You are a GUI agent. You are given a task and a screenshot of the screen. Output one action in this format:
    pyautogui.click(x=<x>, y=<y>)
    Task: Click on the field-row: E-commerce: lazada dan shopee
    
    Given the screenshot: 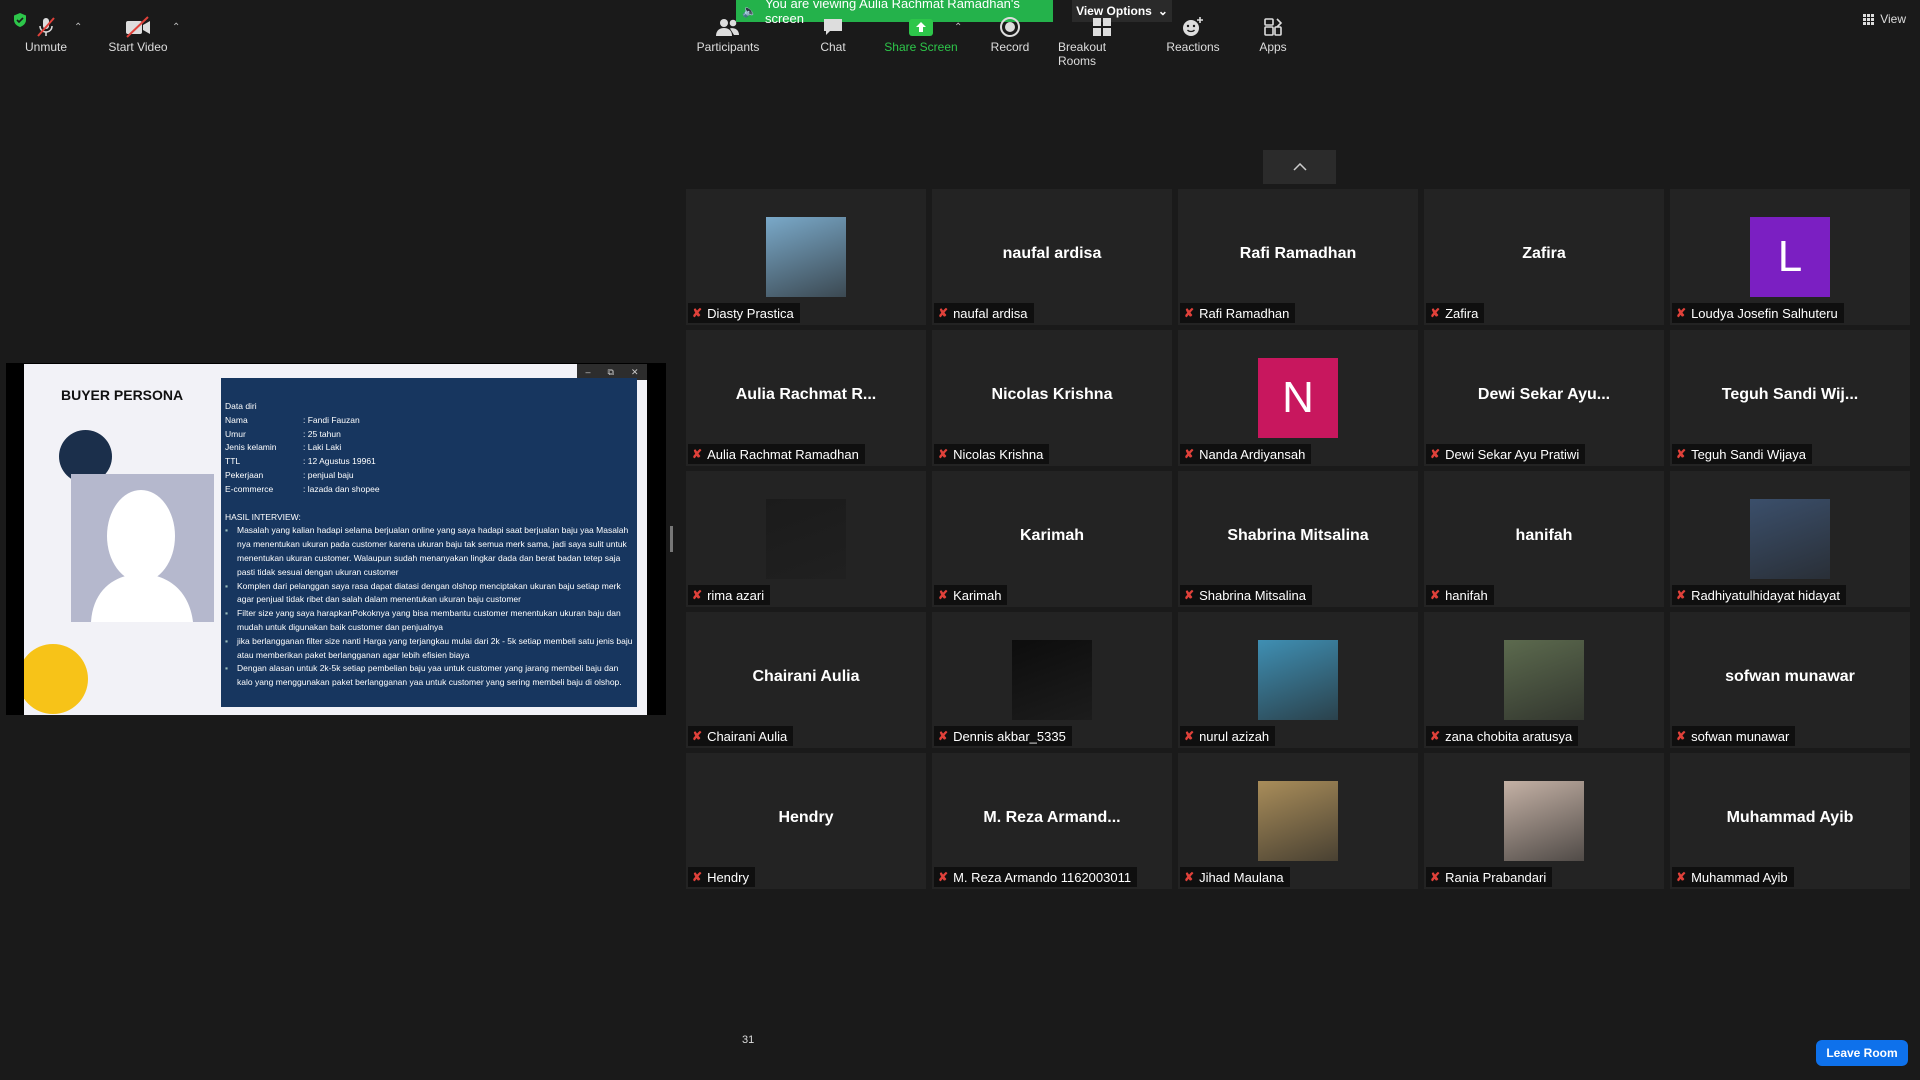 What is the action you would take?
    pyautogui.click(x=429, y=490)
    